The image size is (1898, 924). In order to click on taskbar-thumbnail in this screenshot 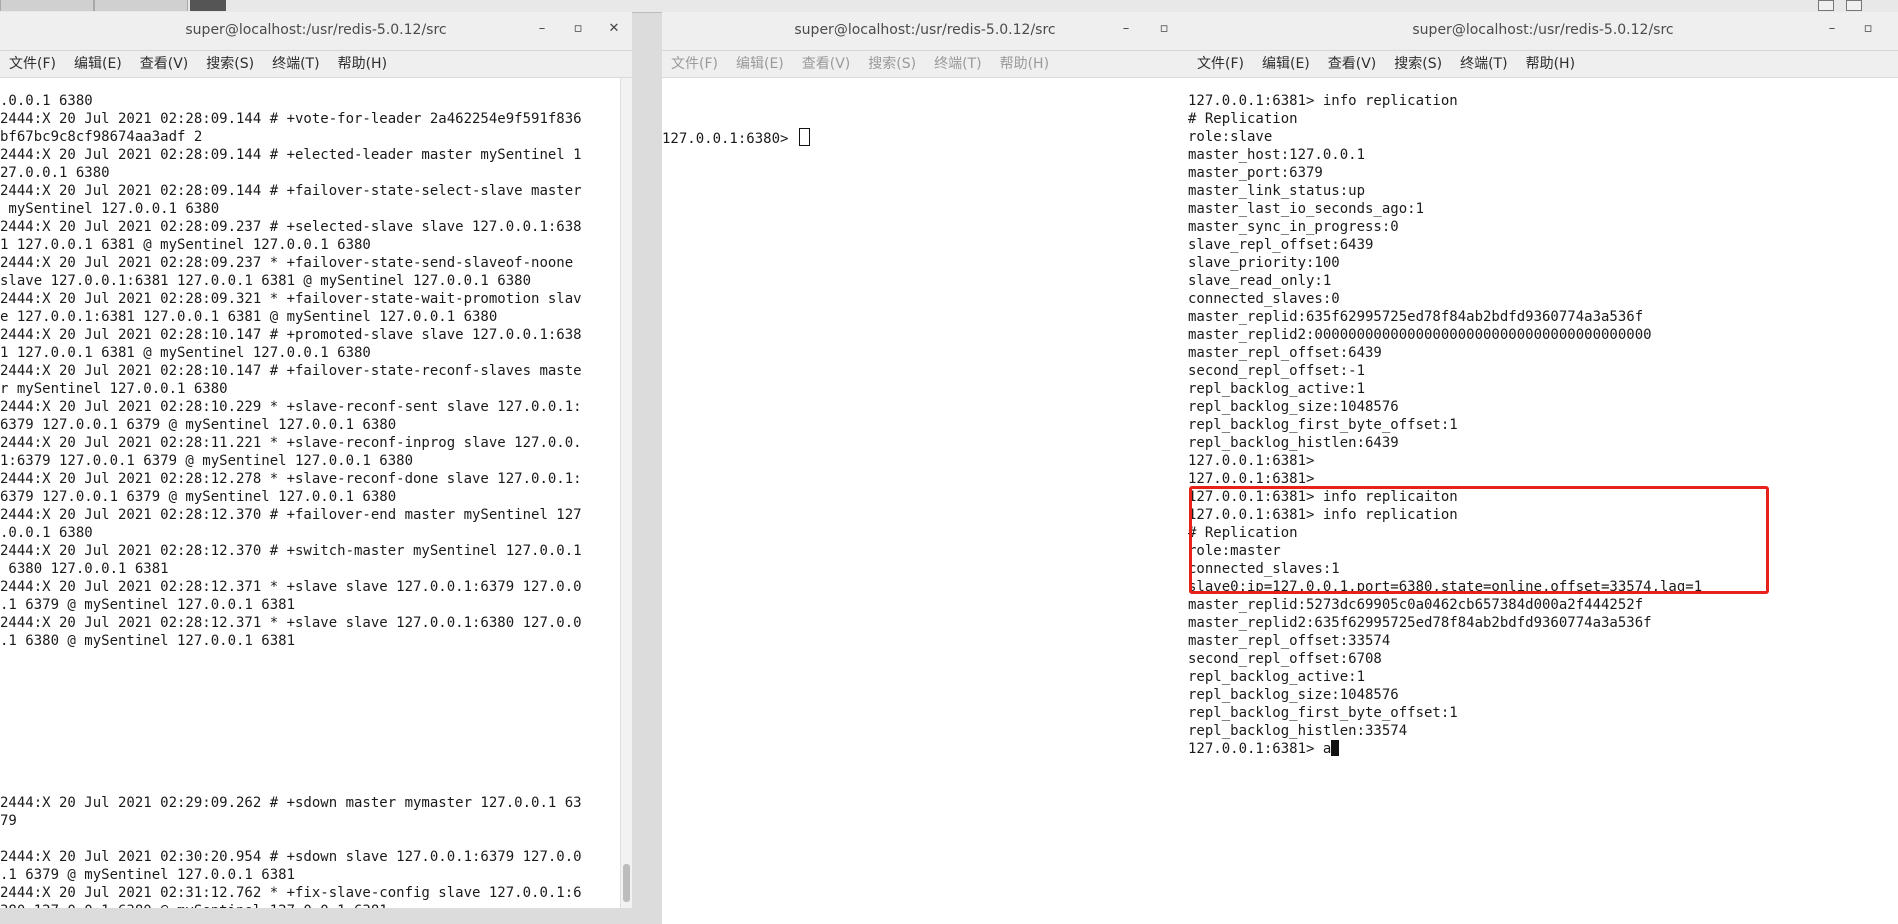, I will do `click(208, 5)`.